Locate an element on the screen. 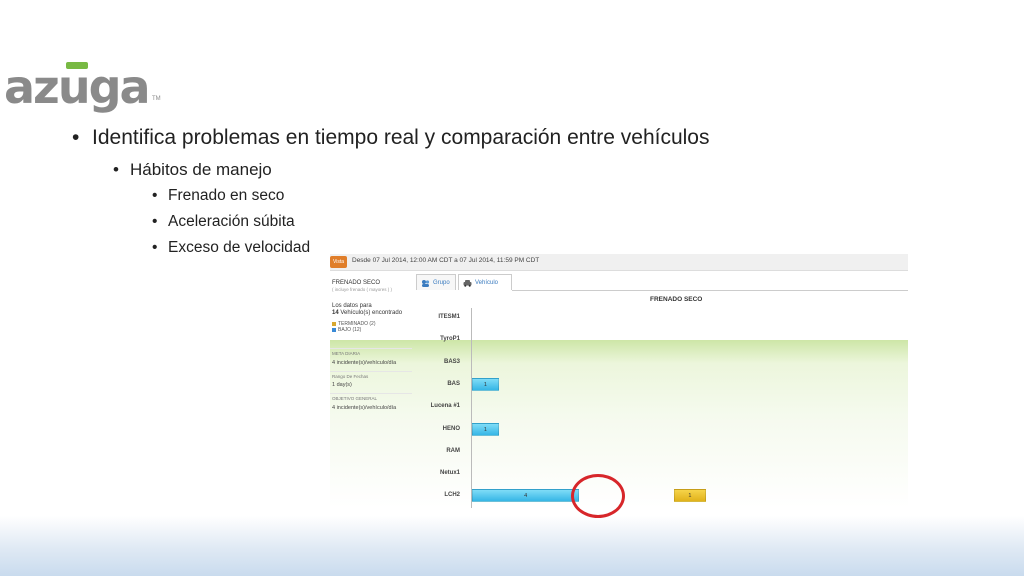 The image size is (1024, 576). panel-subtitle: ( incluye frenado ( mayores ) ) is located at coordinates (362, 289).